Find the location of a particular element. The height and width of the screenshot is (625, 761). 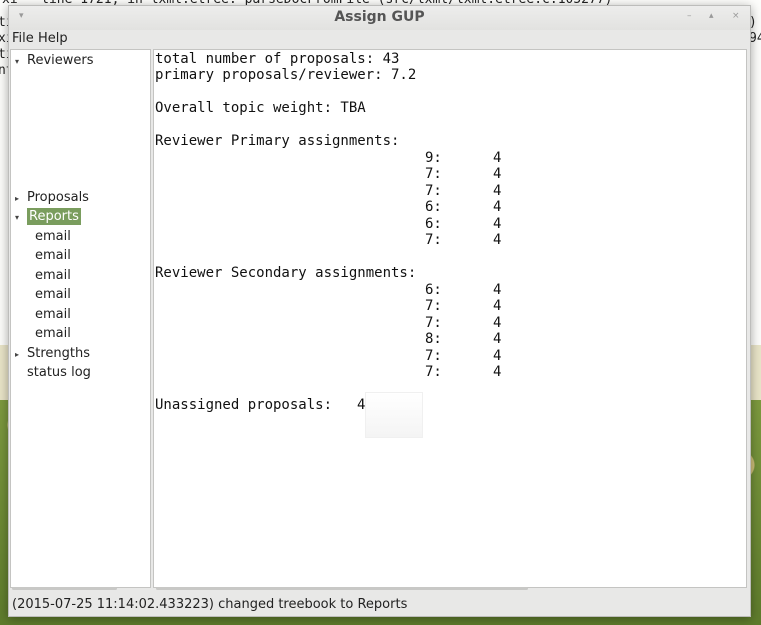

title-bar: ▾ Assign GUP – ▴ × is located at coordinates (379, 18).